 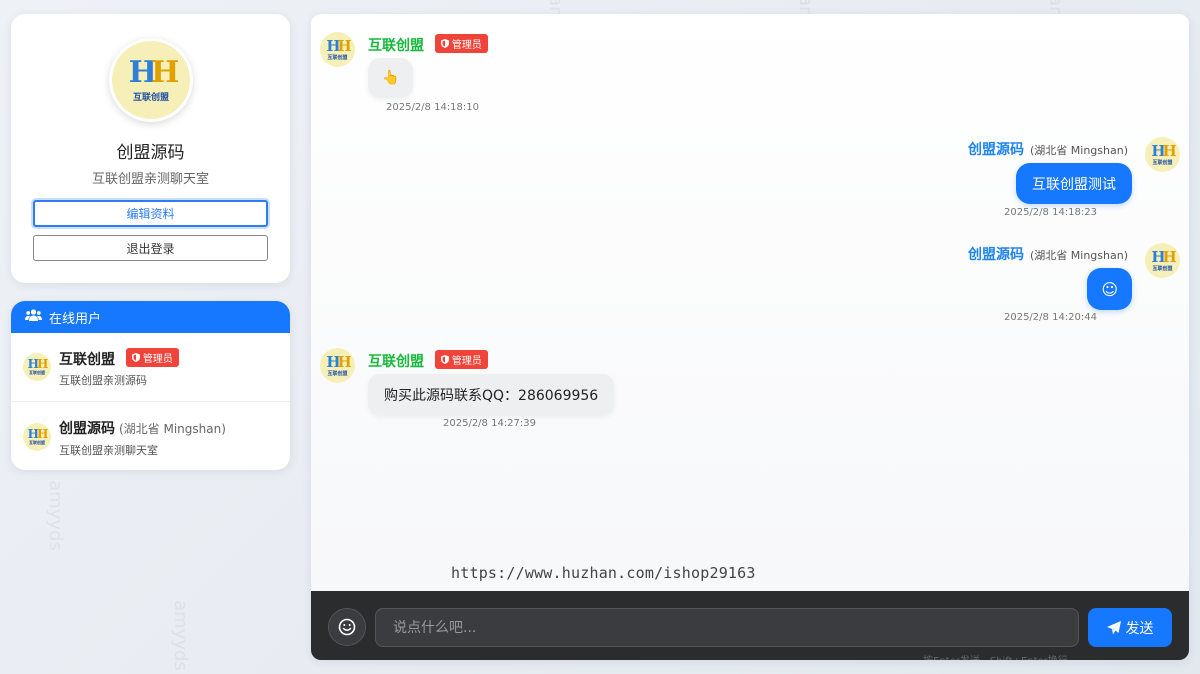 I want to click on online-user-item: HH 互联创盟 创盟源码 (湖北省 Mingshan) 互联创盟亲测聊天室, so click(x=150, y=435).